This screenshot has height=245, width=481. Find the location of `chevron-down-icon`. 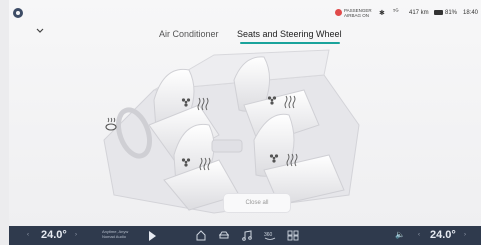

chevron-down-icon is located at coordinates (40, 31).